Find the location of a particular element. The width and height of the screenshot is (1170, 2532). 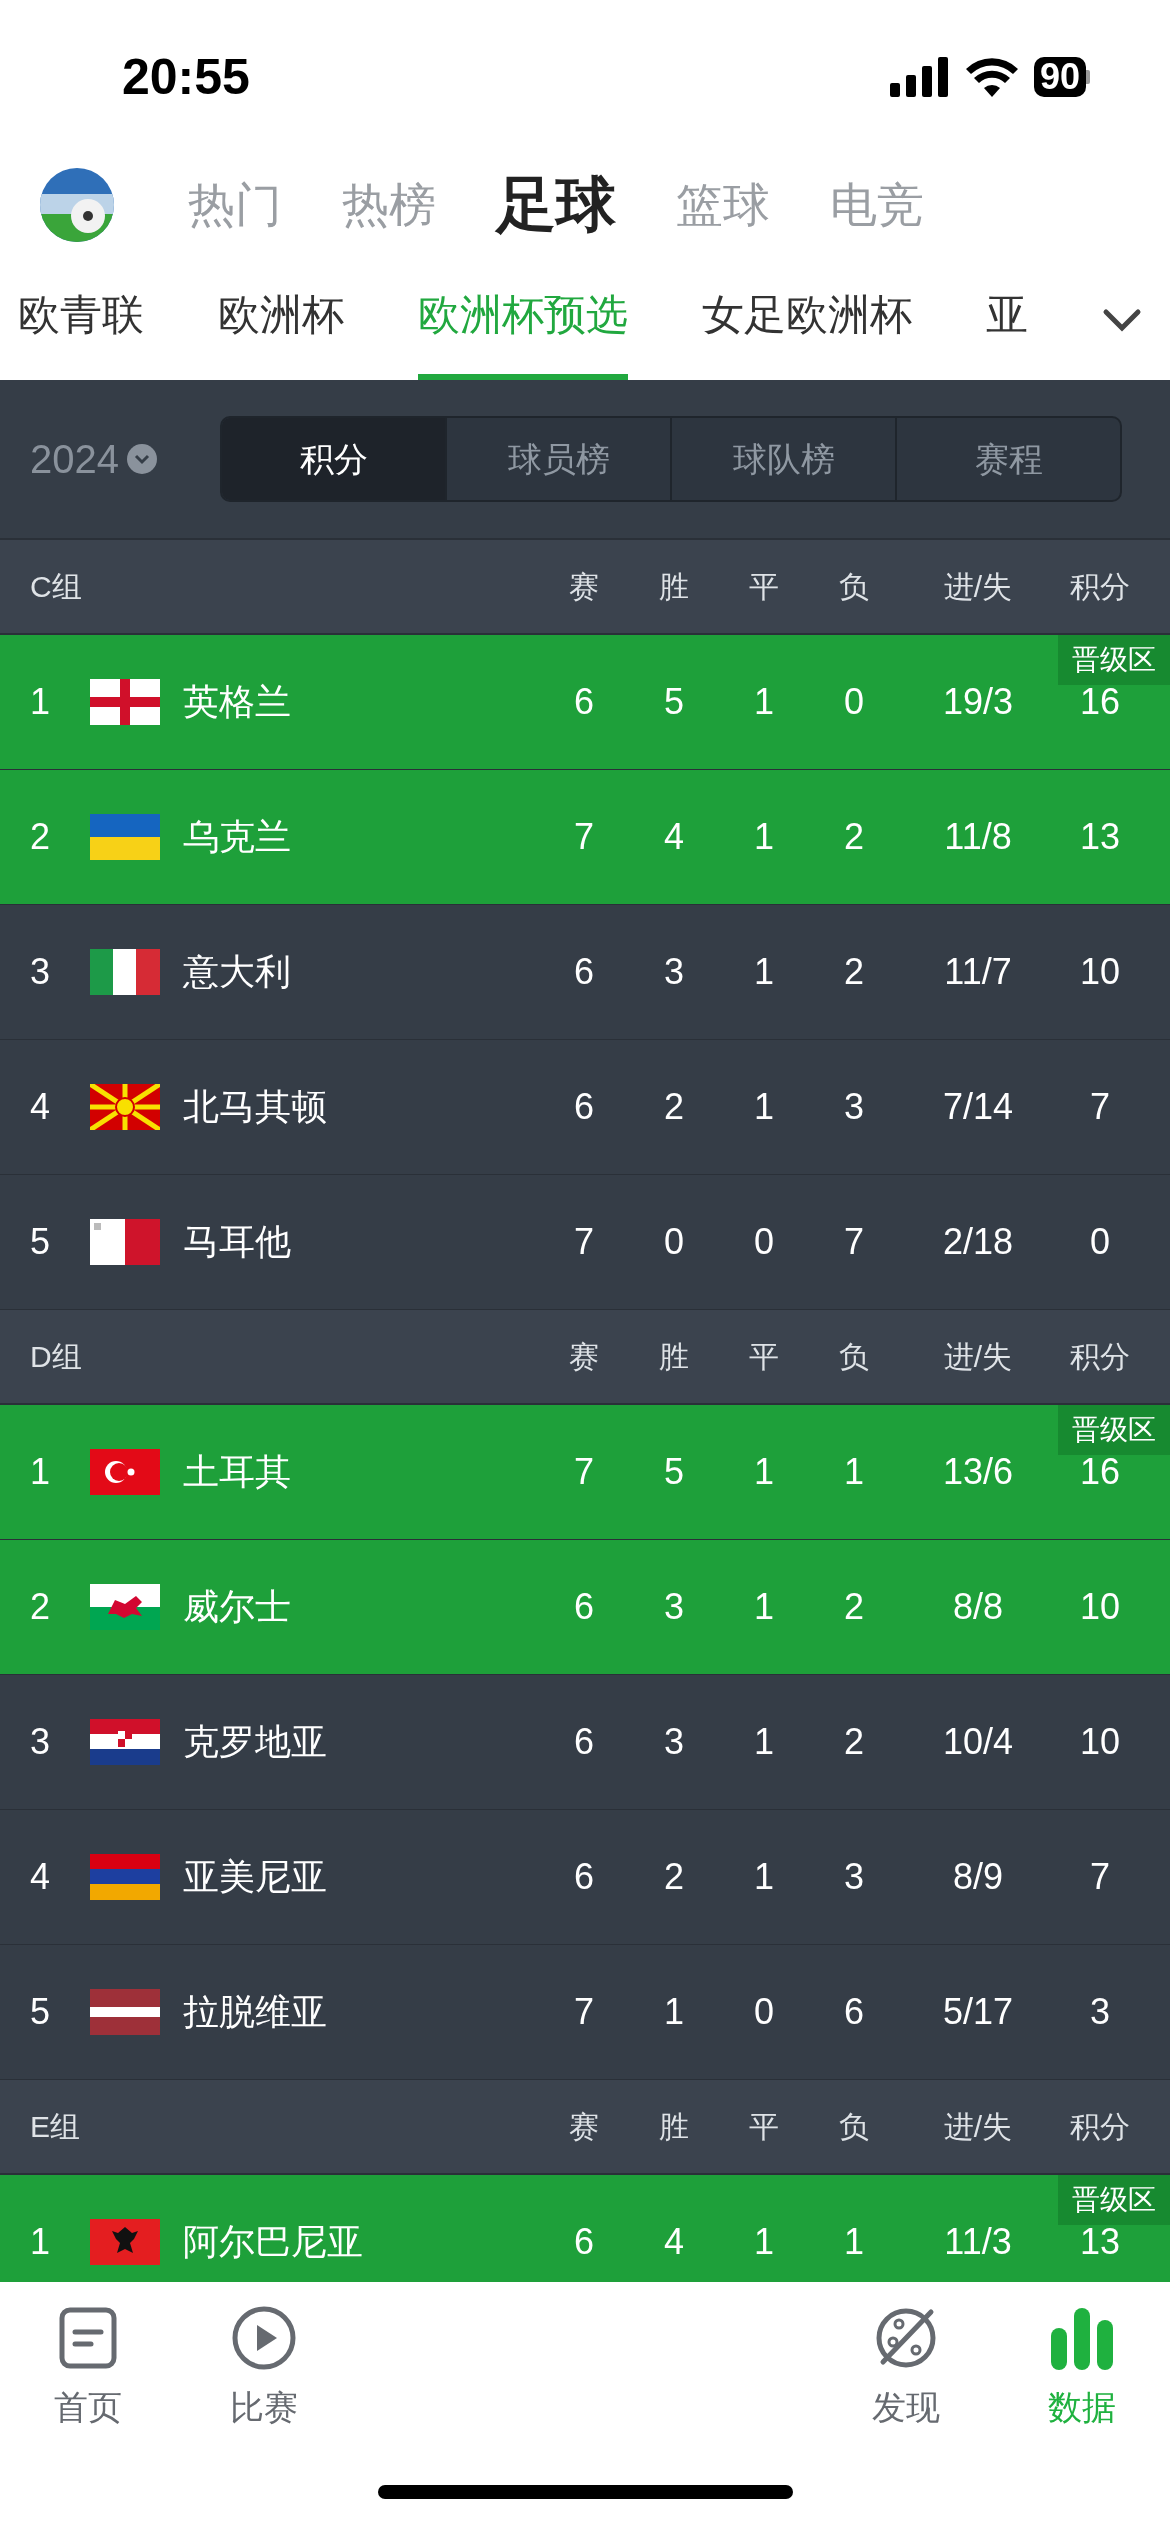

nav-tab: 首页 is located at coordinates (88, 2377).